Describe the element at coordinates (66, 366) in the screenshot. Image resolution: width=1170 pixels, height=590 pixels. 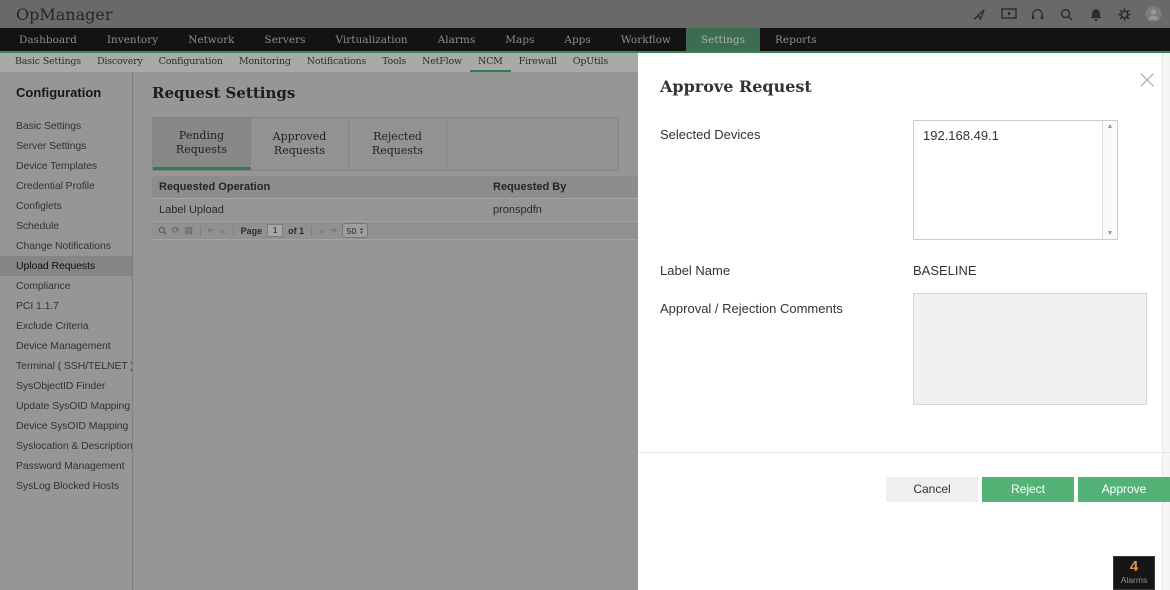
I see `sidebar-item: Terminal ( SSH/TELNET )` at that location.